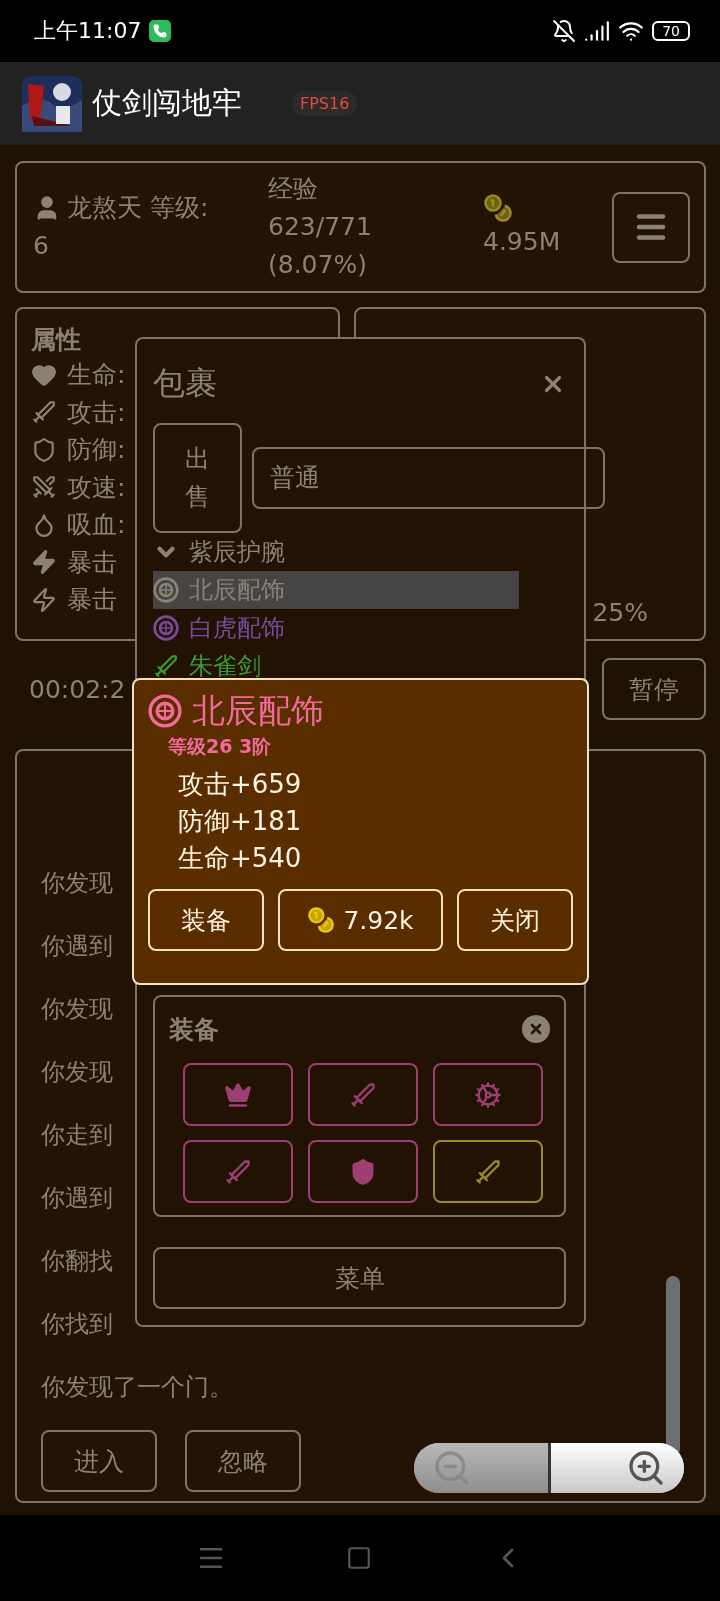  I want to click on close-icon, so click(536, 1029).